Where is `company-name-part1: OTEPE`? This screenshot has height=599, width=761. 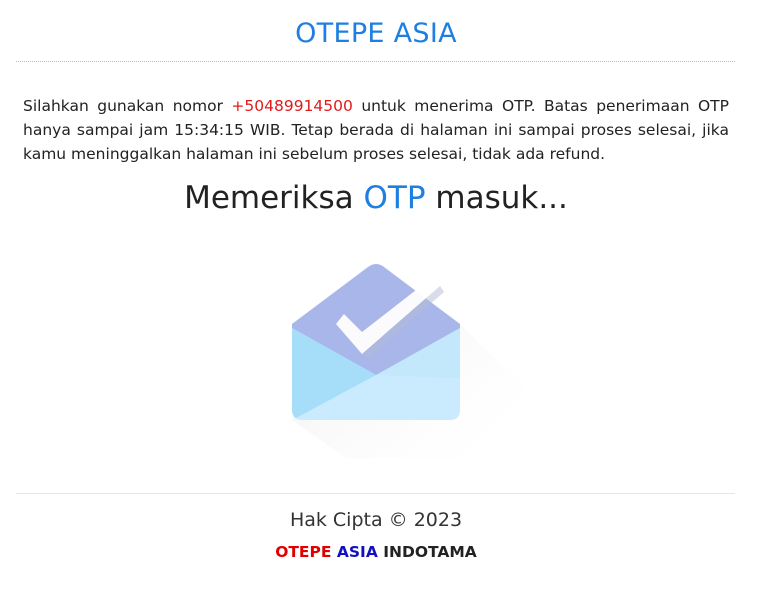 company-name-part1: OTEPE is located at coordinates (303, 552).